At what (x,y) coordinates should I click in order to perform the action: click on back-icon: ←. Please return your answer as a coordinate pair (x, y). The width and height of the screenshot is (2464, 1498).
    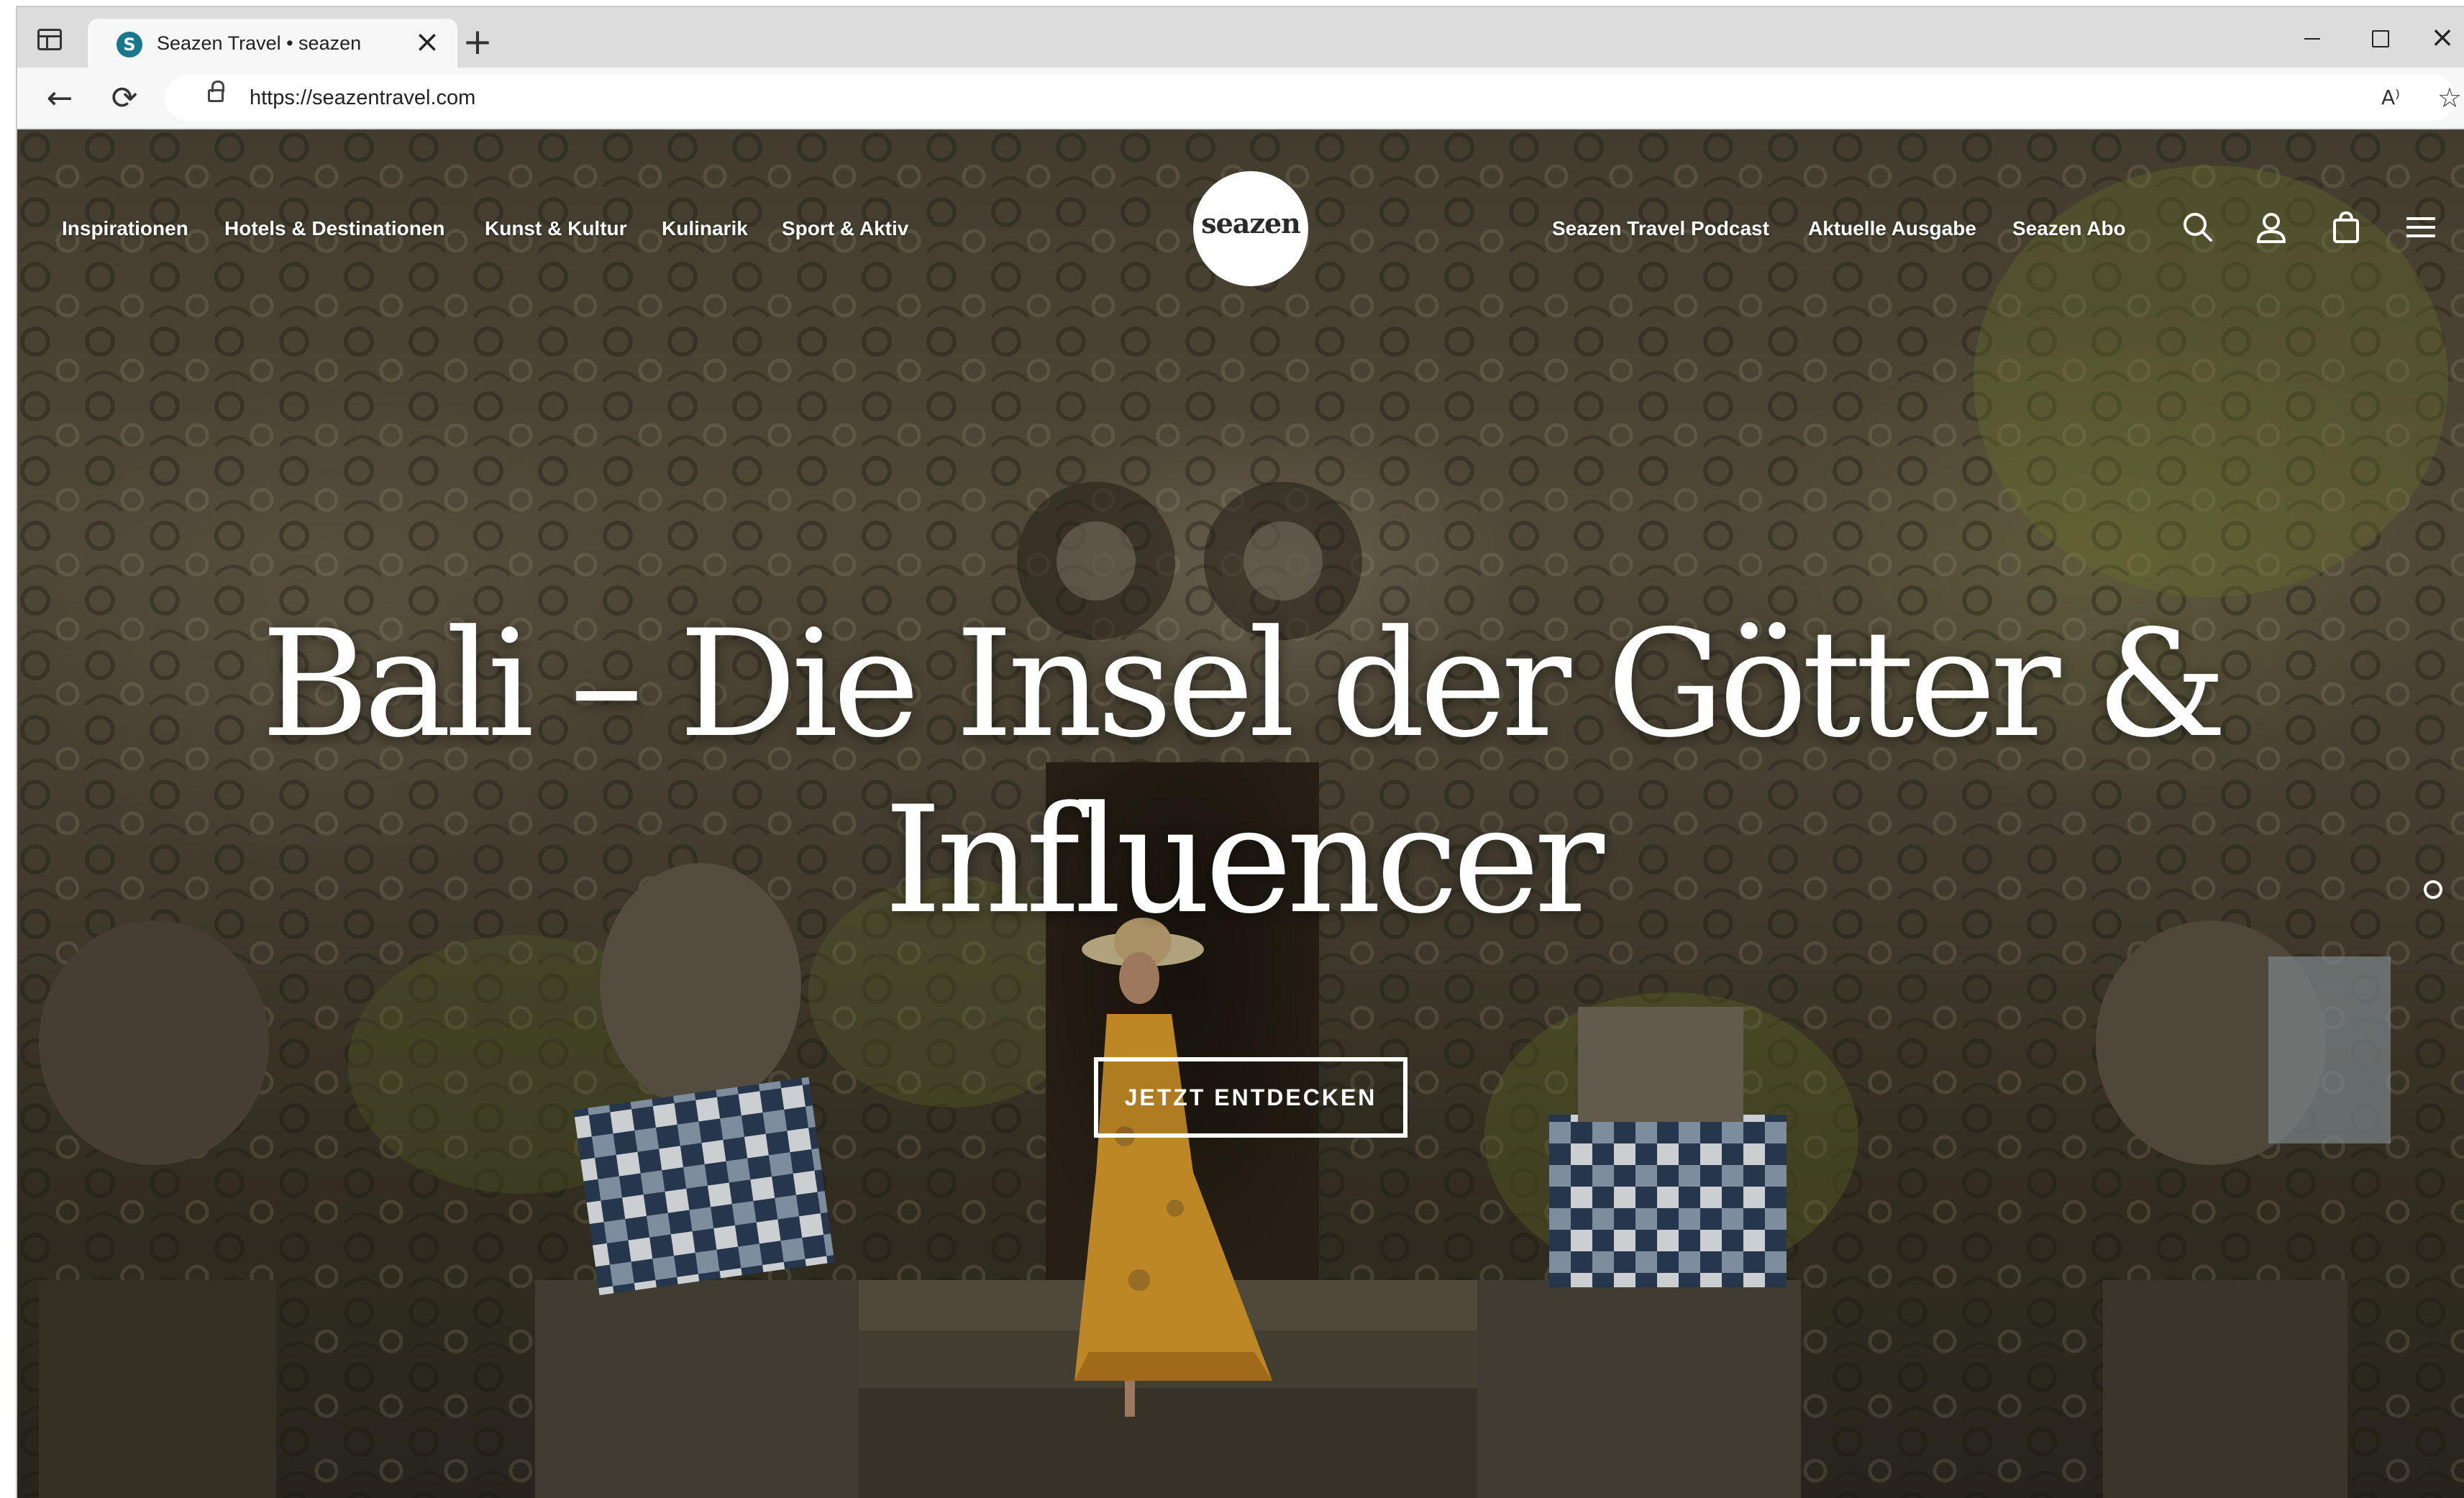
    Looking at the image, I should click on (60, 99).